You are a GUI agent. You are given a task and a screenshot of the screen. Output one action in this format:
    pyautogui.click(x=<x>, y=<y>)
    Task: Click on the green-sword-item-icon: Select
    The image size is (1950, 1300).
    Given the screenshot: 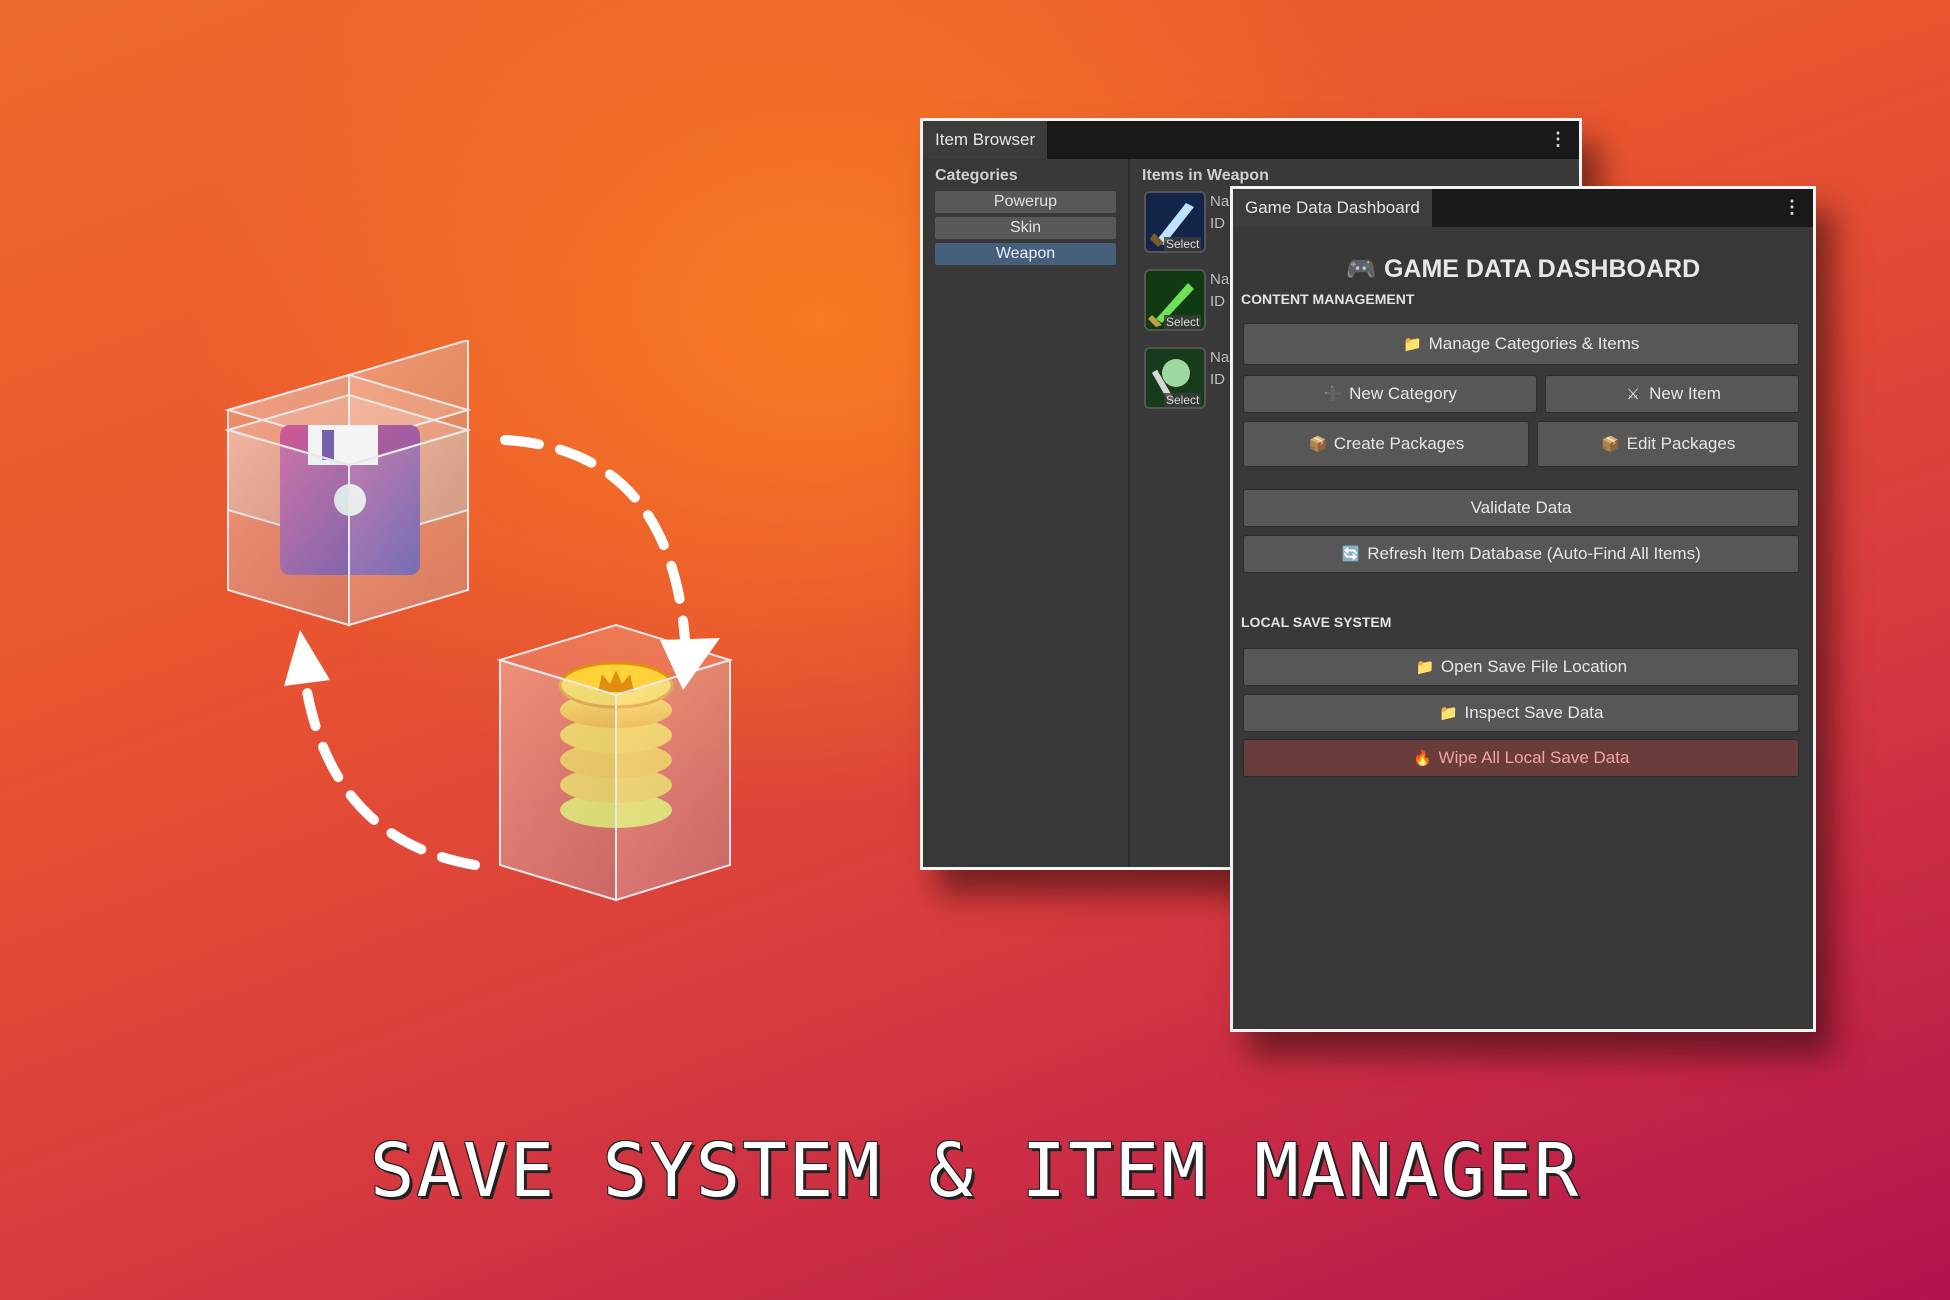 What is the action you would take?
    pyautogui.click(x=1175, y=300)
    